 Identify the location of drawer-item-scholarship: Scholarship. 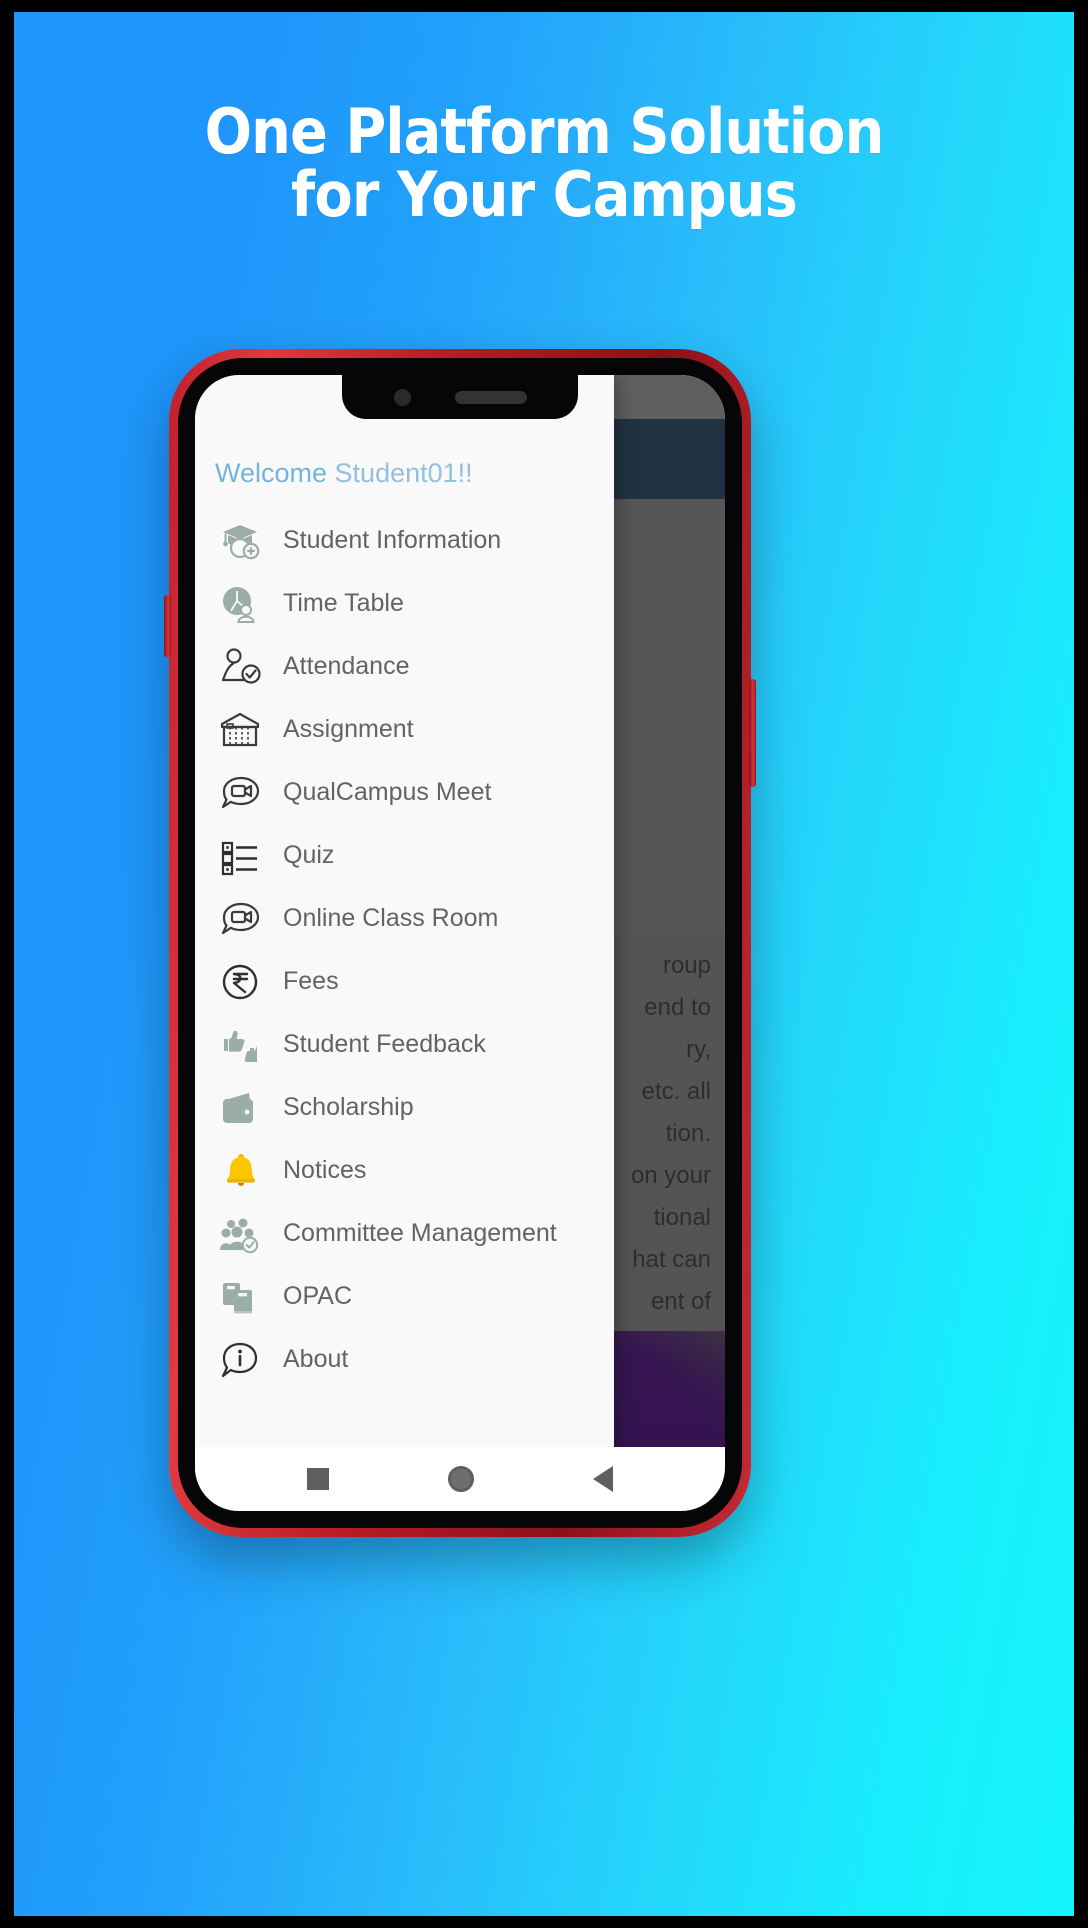
(404, 1107).